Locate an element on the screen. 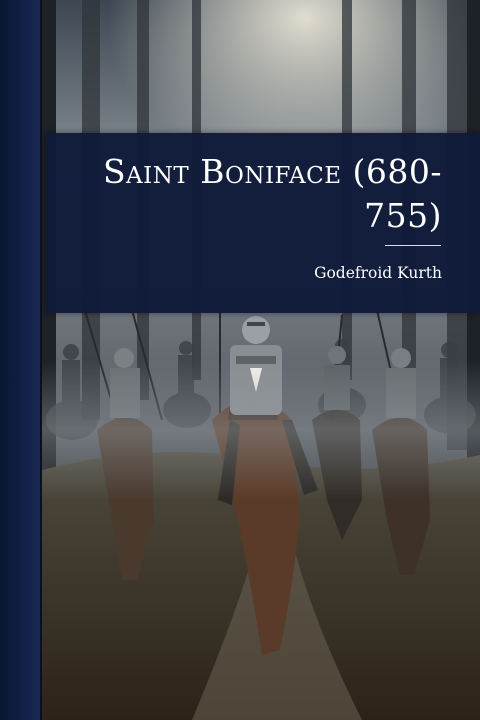  book-title-line-1: Saint Boniface (680- is located at coordinates (272, 171).